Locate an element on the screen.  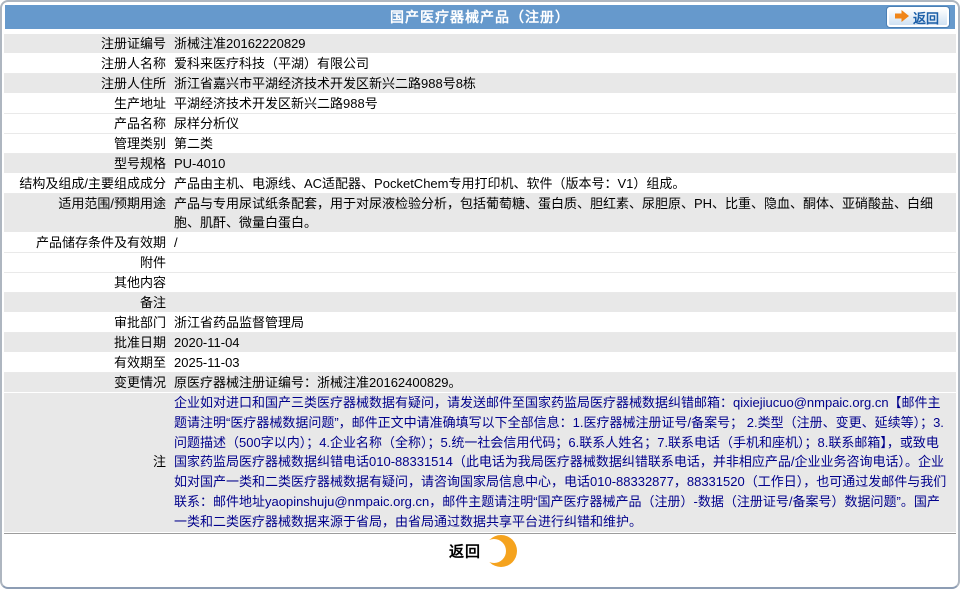
row-label: 其他内容 is located at coordinates (139, 282).